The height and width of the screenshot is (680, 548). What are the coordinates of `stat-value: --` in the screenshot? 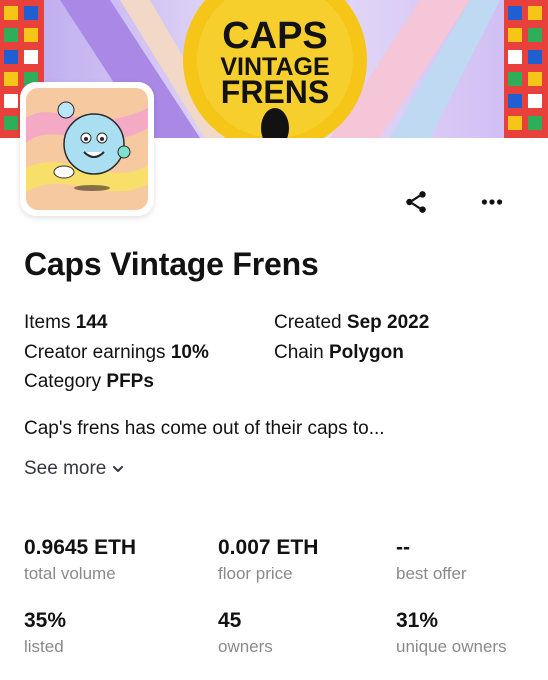 It's located at (403, 547).